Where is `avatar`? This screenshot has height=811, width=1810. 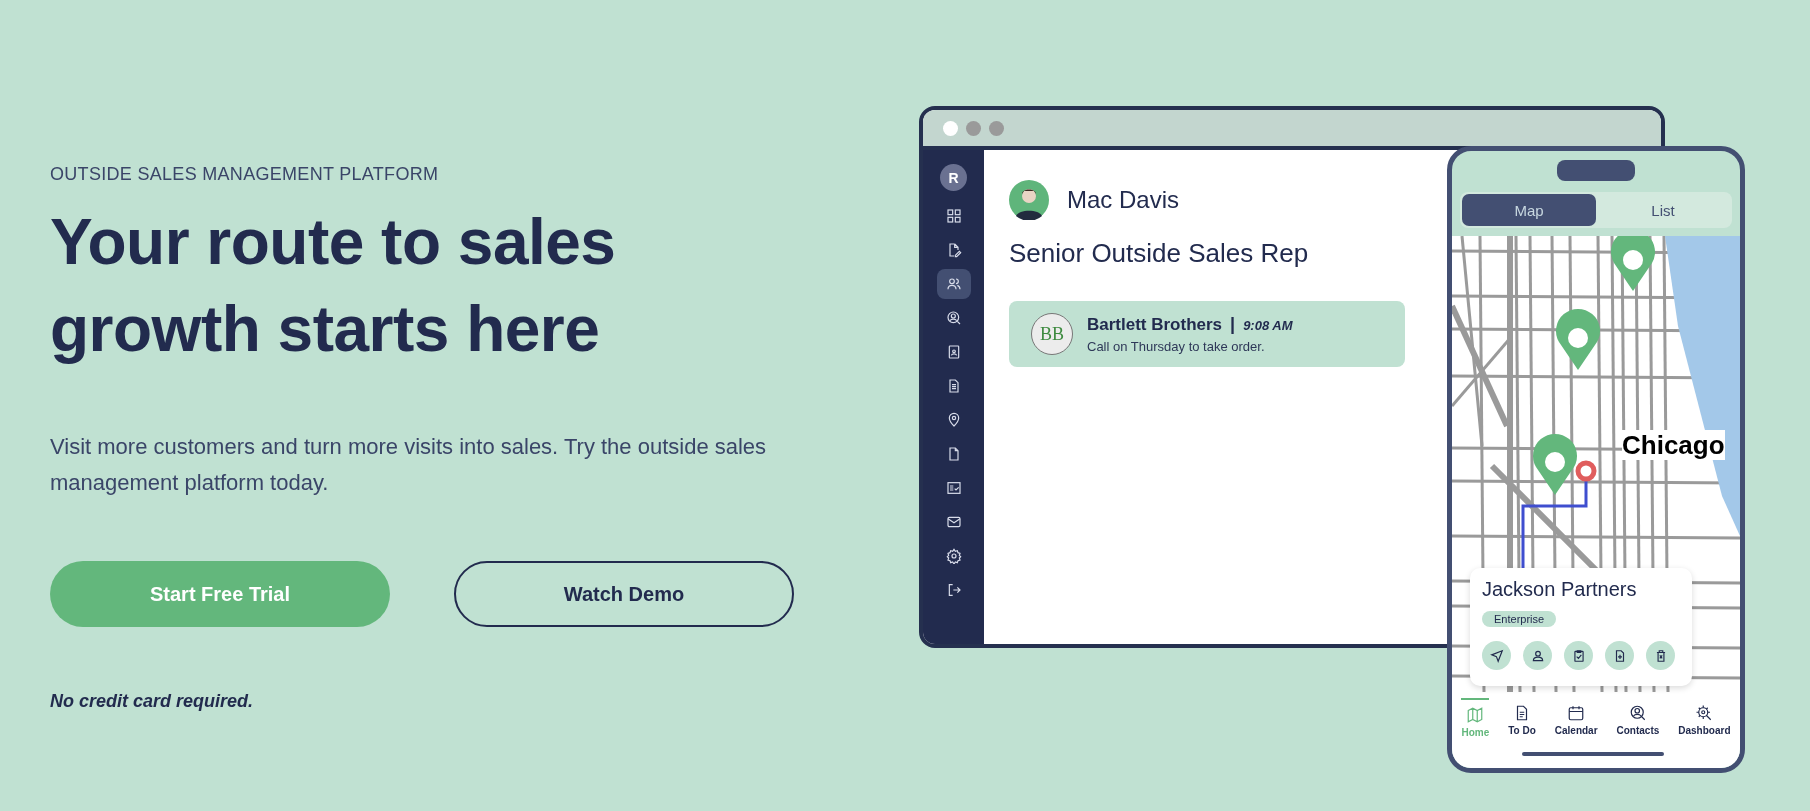 avatar is located at coordinates (1029, 200).